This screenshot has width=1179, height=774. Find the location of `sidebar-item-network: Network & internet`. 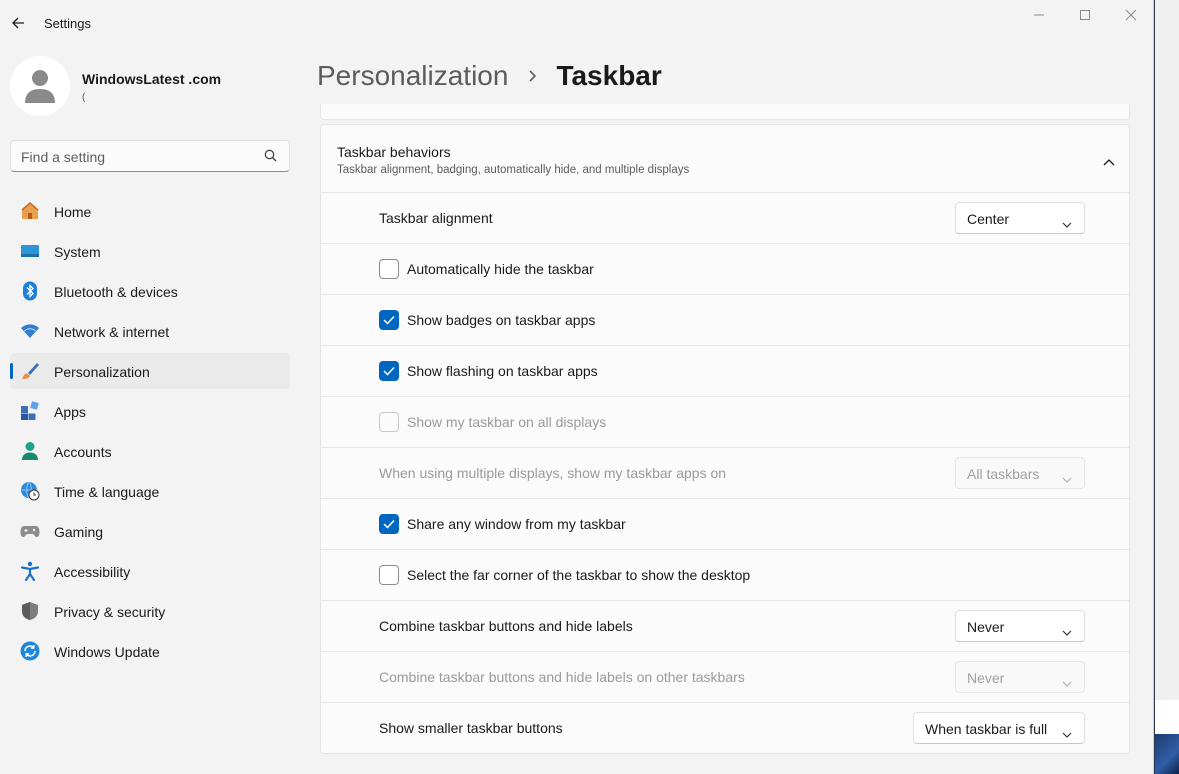

sidebar-item-network: Network & internet is located at coordinates (150, 331).